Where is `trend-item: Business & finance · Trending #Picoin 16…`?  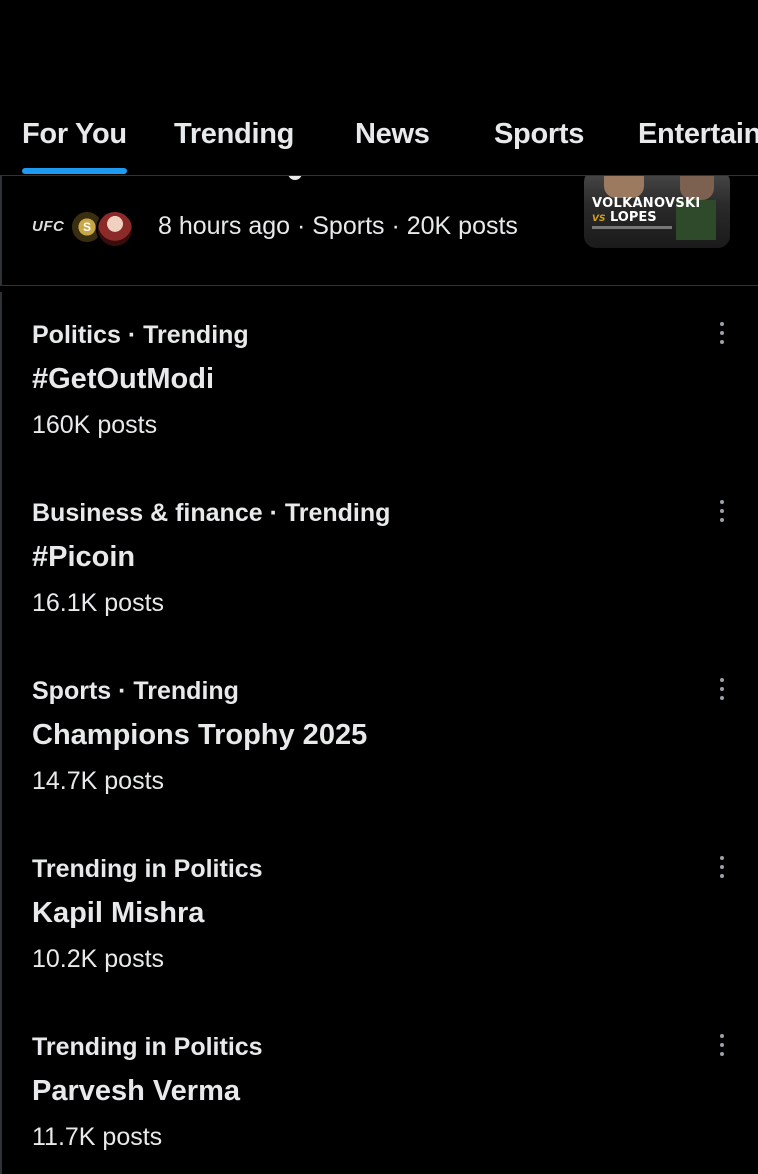 trend-item: Business & finance · Trending #Picoin 16… is located at coordinates (382, 559).